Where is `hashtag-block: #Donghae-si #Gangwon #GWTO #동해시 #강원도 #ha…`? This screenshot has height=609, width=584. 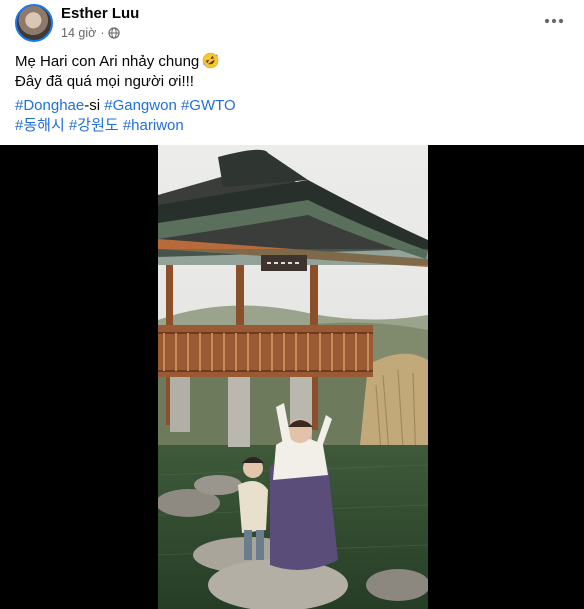 hashtag-block: #Donghae-si #Gangwon #GWTO #동해시 #강원도 #ha… is located at coordinates (292, 116).